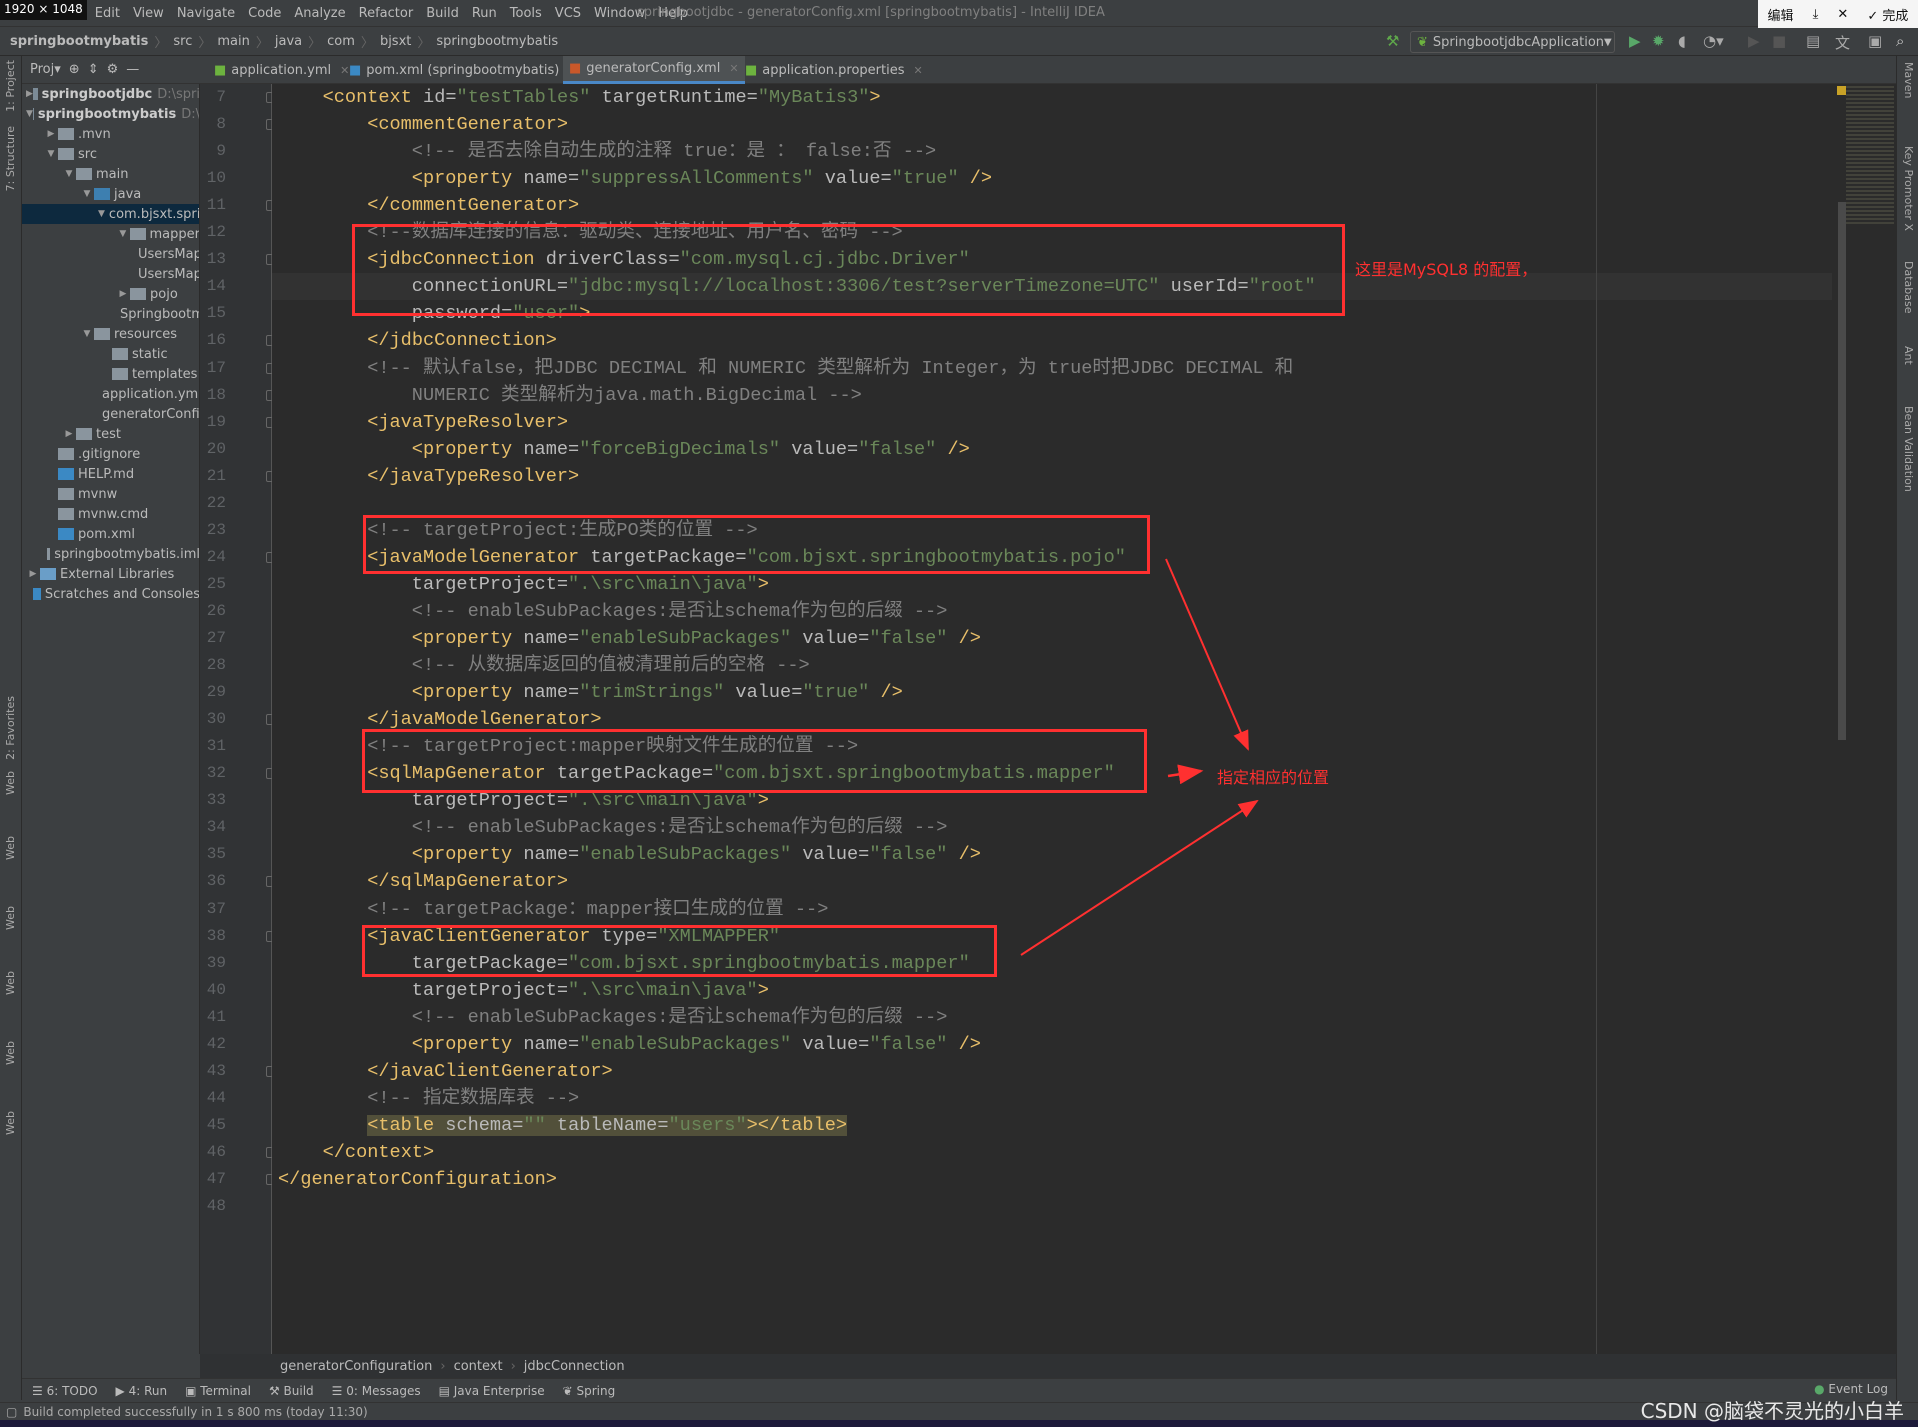 The height and width of the screenshot is (1427, 1918). Describe the element at coordinates (225, 1390) in the screenshot. I see `tool-window-label: Terminal` at that location.